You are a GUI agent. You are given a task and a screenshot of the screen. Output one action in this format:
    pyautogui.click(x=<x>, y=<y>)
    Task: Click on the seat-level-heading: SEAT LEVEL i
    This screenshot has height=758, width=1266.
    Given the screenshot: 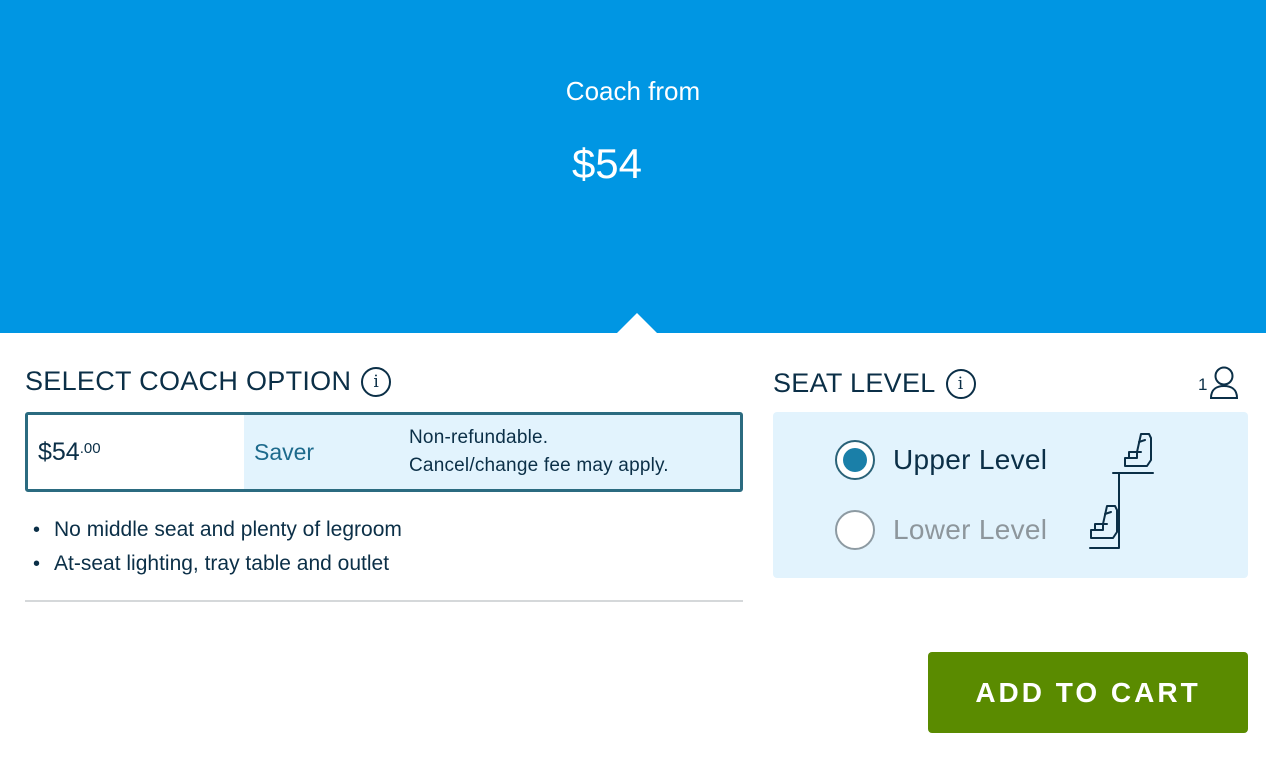 What is the action you would take?
    pyautogui.click(x=874, y=383)
    